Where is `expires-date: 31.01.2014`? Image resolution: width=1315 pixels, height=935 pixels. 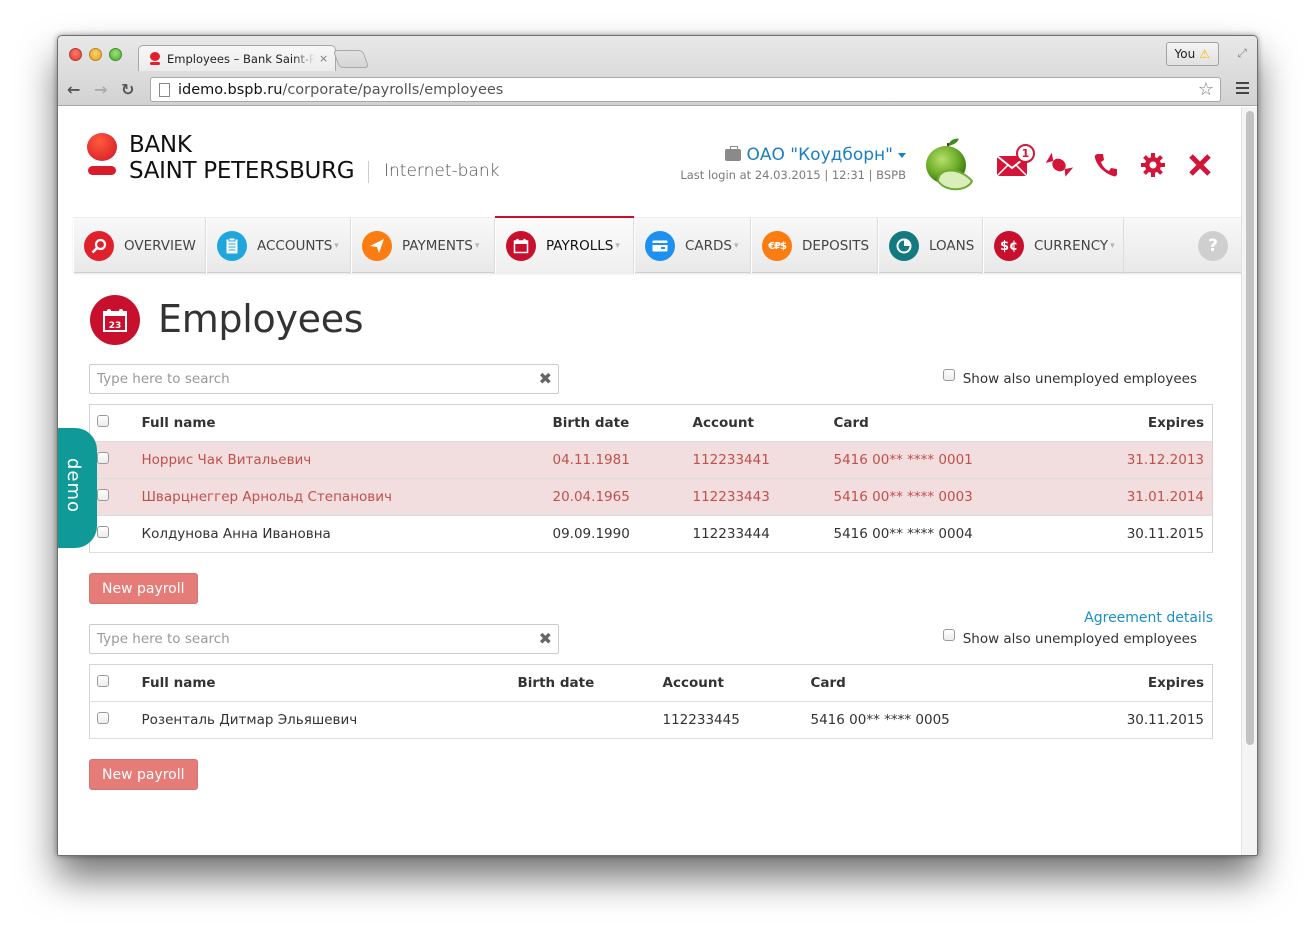
expires-date: 31.01.2014 is located at coordinates (1140, 497).